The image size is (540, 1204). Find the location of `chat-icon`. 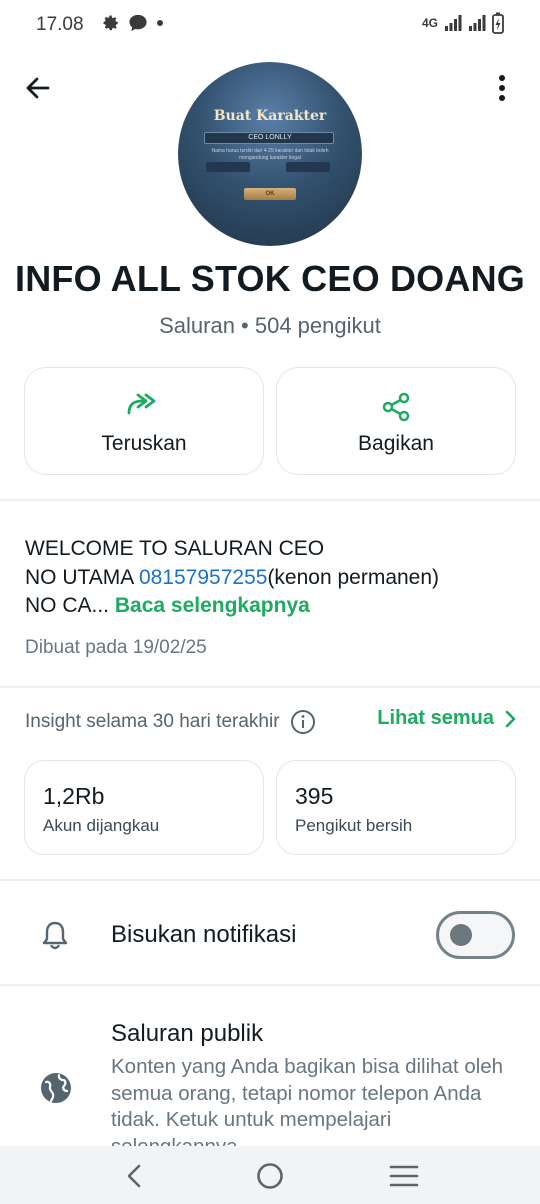

chat-icon is located at coordinates (138, 23).